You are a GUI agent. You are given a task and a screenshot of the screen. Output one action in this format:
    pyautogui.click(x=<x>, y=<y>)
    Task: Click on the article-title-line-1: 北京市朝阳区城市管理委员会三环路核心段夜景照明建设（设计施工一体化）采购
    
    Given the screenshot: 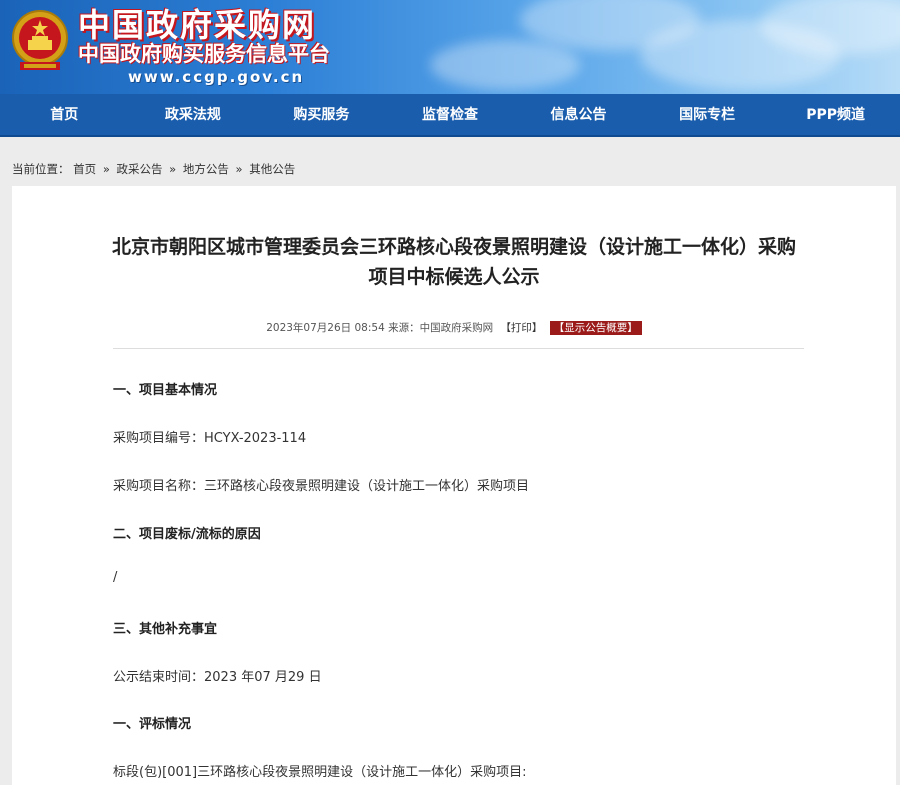 What is the action you would take?
    pyautogui.click(x=453, y=247)
    